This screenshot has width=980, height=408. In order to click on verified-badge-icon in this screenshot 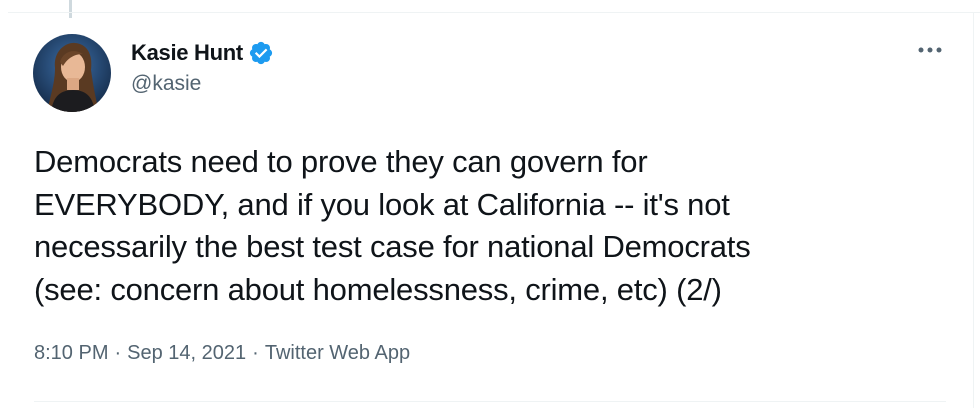, I will do `click(261, 53)`.